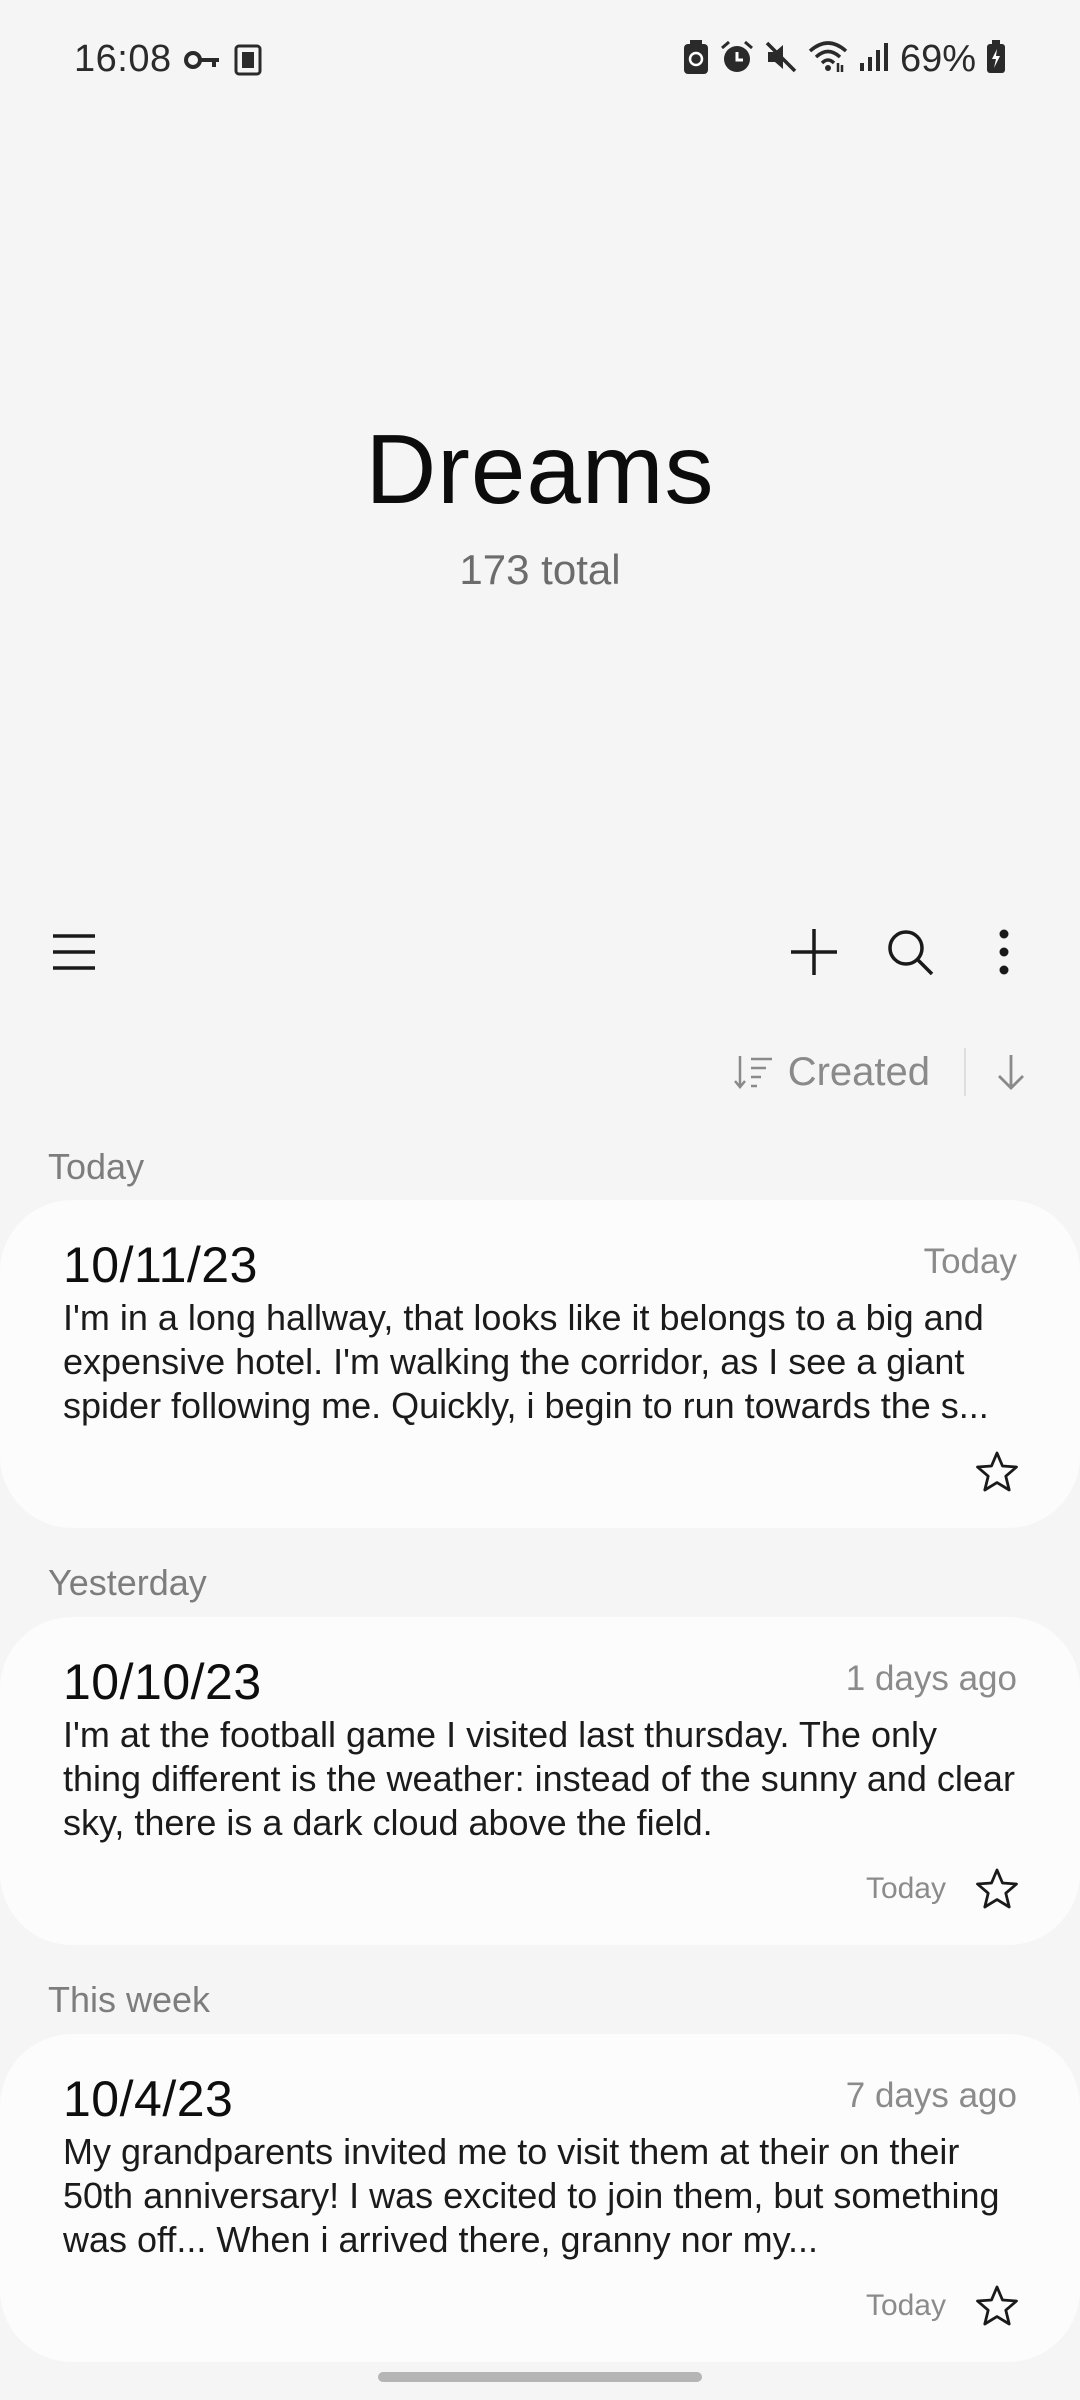 This screenshot has height=2400, width=1080. Describe the element at coordinates (129, 1999) in the screenshot. I see `section-label-this-week: This week` at that location.